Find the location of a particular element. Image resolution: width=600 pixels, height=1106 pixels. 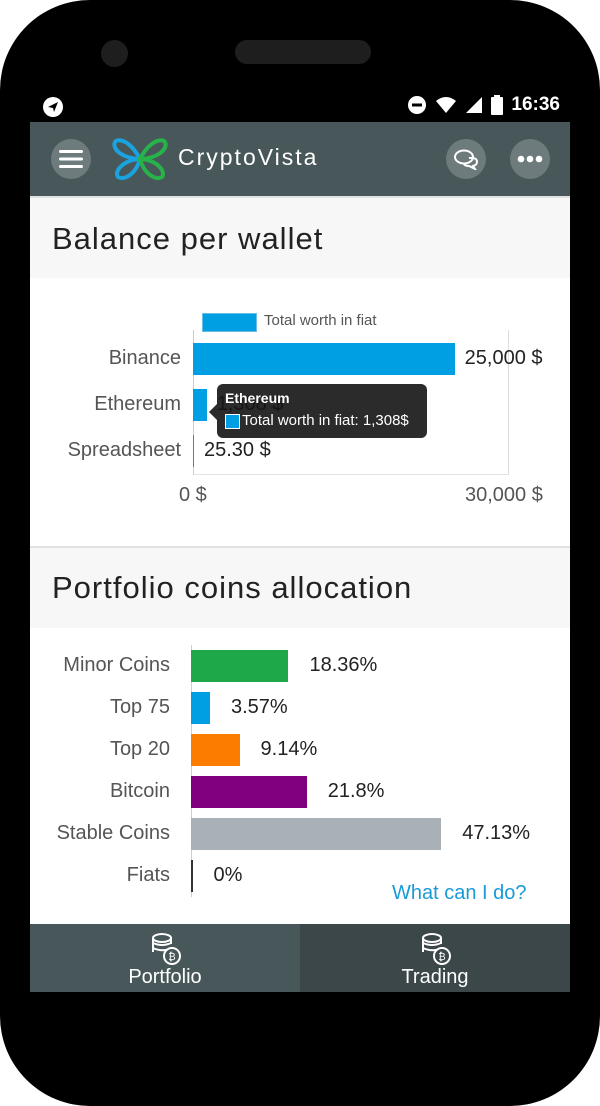

balance-section-title: Balance per wallet is located at coordinates (188, 238).